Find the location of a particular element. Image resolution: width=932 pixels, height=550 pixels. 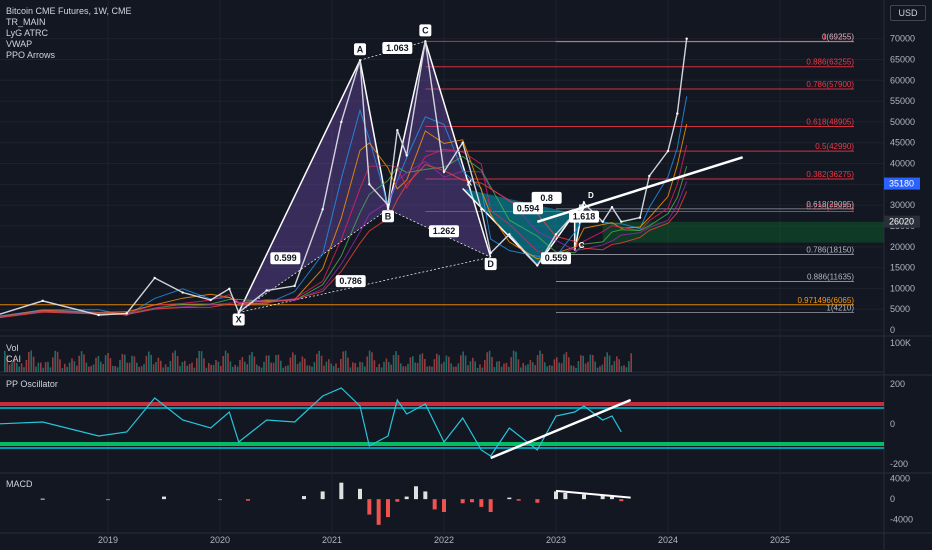

pattern-point-c: C is located at coordinates (425, 30).